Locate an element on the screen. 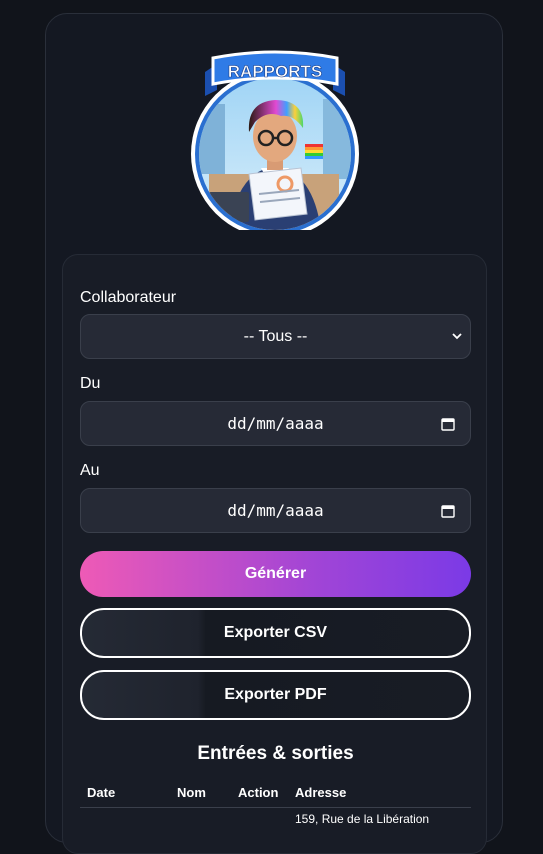 Image resolution: width=543 pixels, height=854 pixels. to-date-input: dd/mm/aaaa is located at coordinates (275, 510).